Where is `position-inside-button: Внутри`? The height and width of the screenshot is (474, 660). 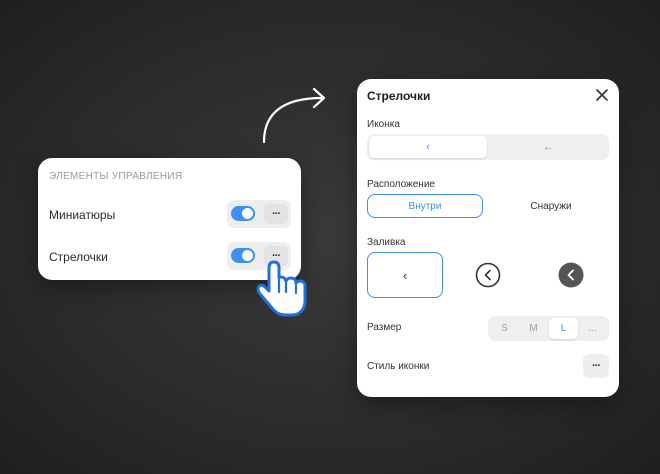
position-inside-button: Внутри is located at coordinates (425, 206).